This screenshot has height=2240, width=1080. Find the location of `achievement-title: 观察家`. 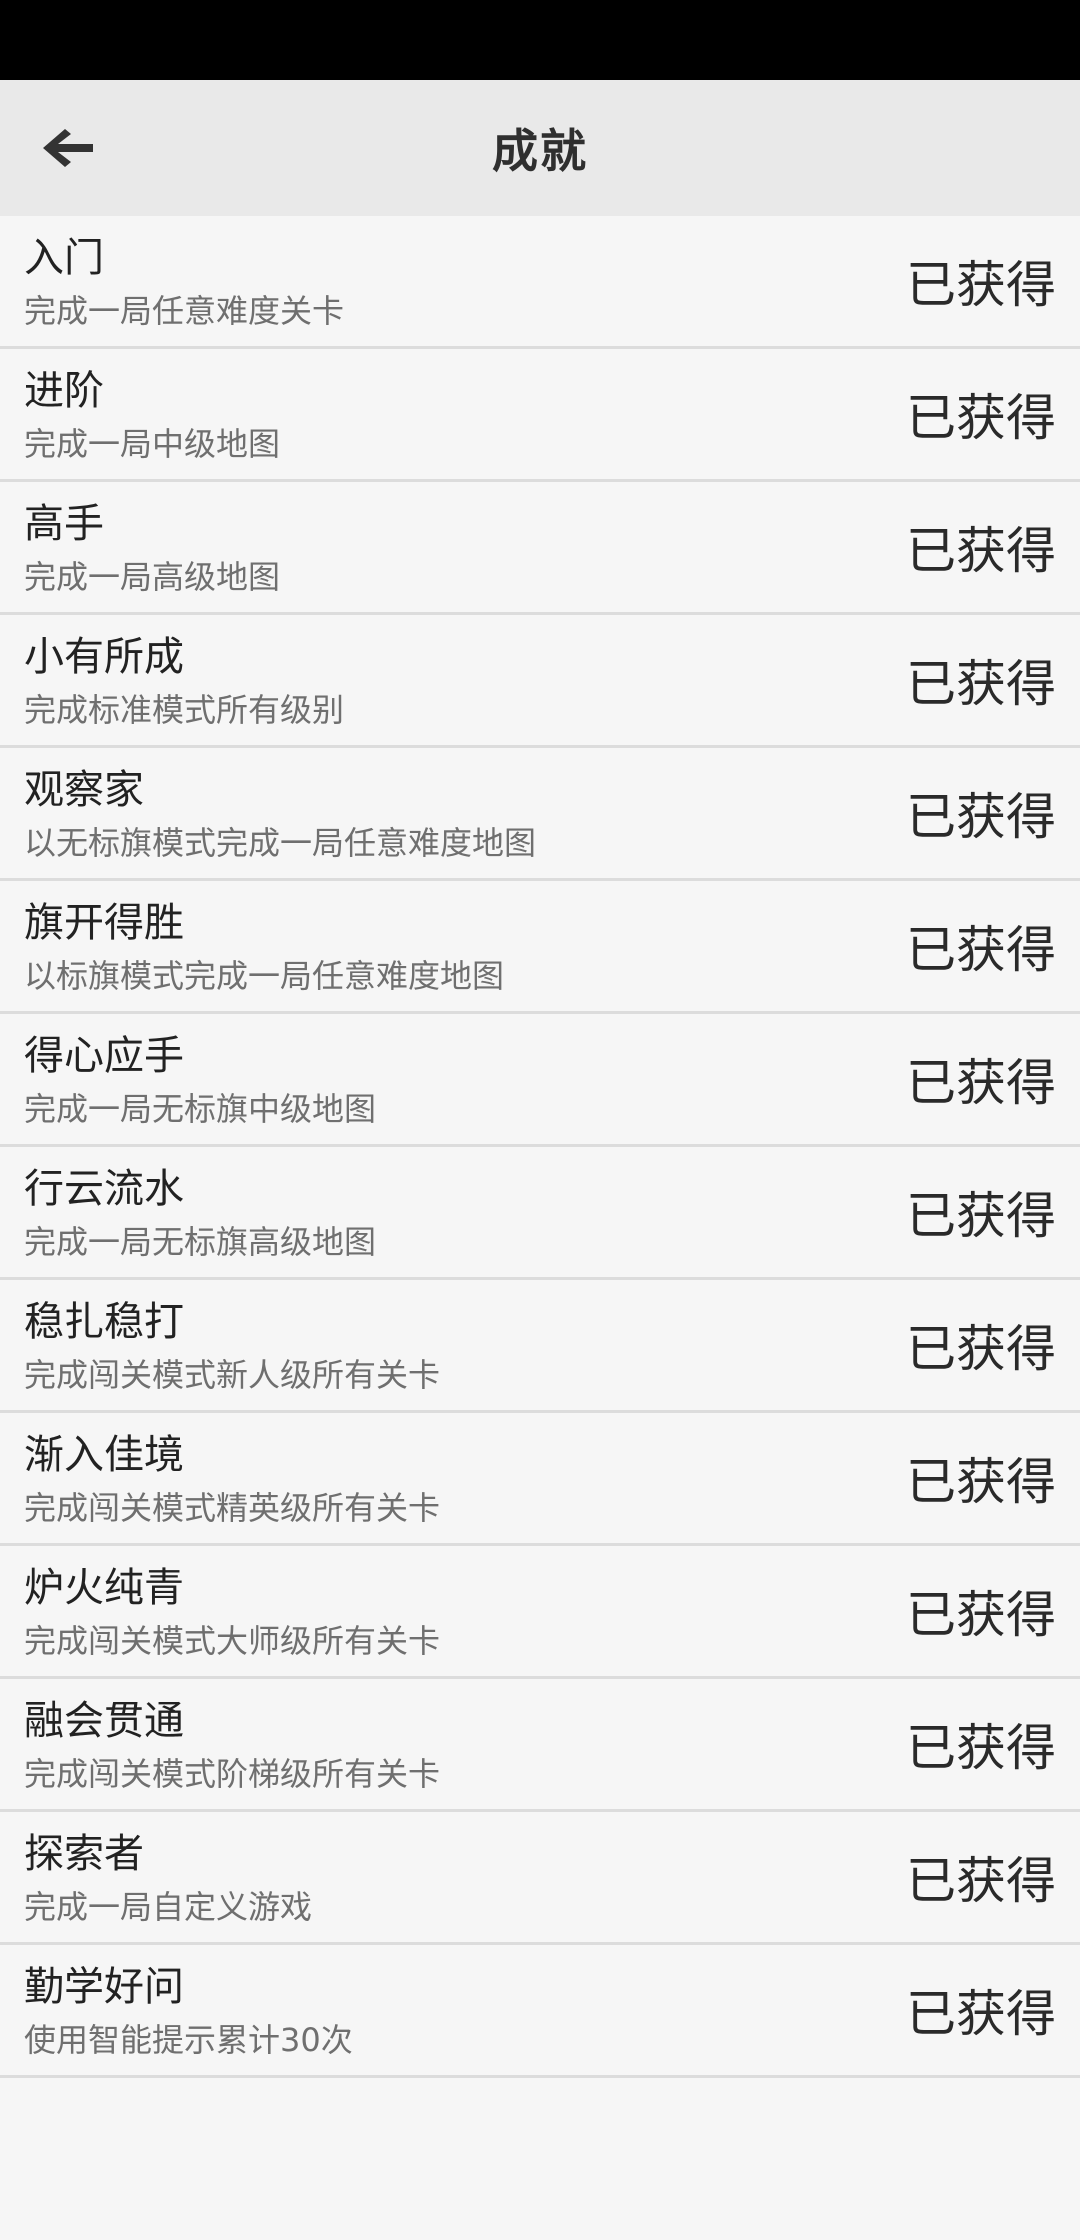

achievement-title: 观察家 is located at coordinates (84, 790).